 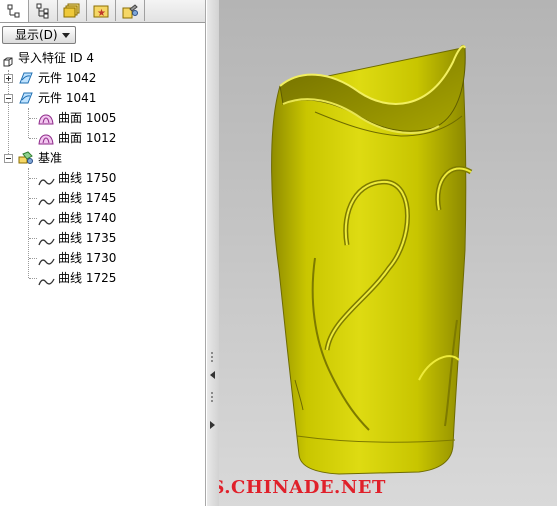 I want to click on tree-item-label: 曲线 1750, so click(x=87, y=178).